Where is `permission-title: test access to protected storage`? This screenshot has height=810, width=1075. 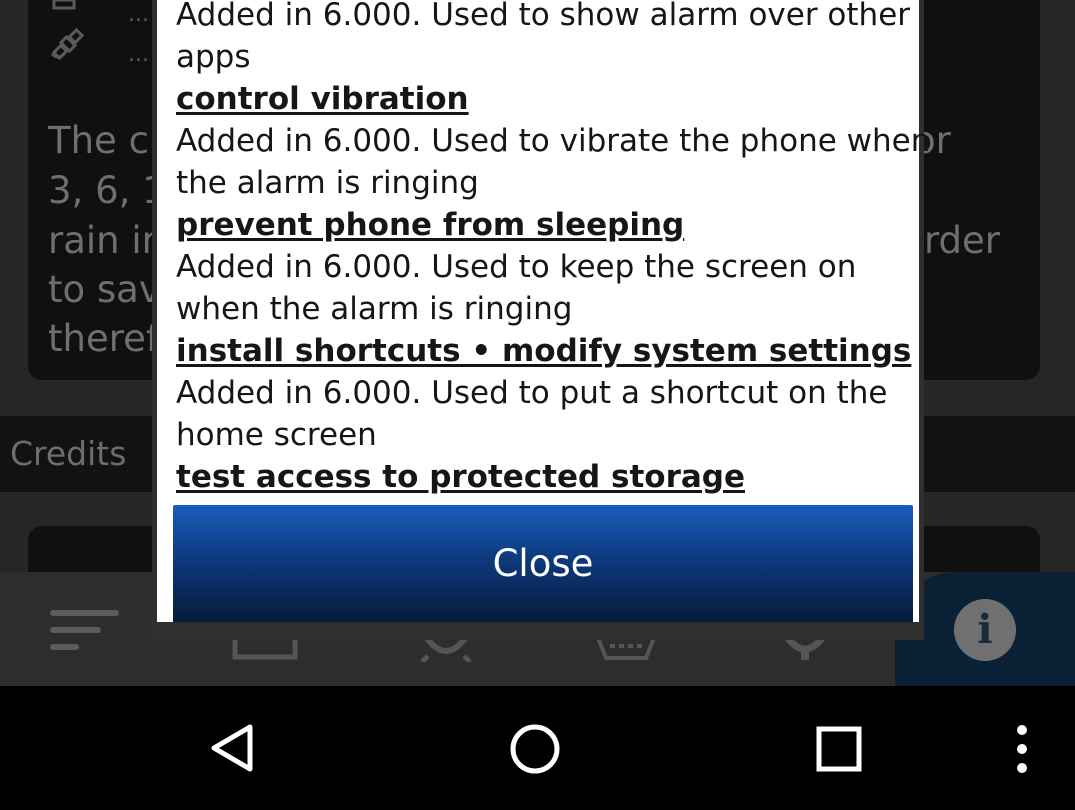
permission-title: test access to protected storage is located at coordinates (461, 477).